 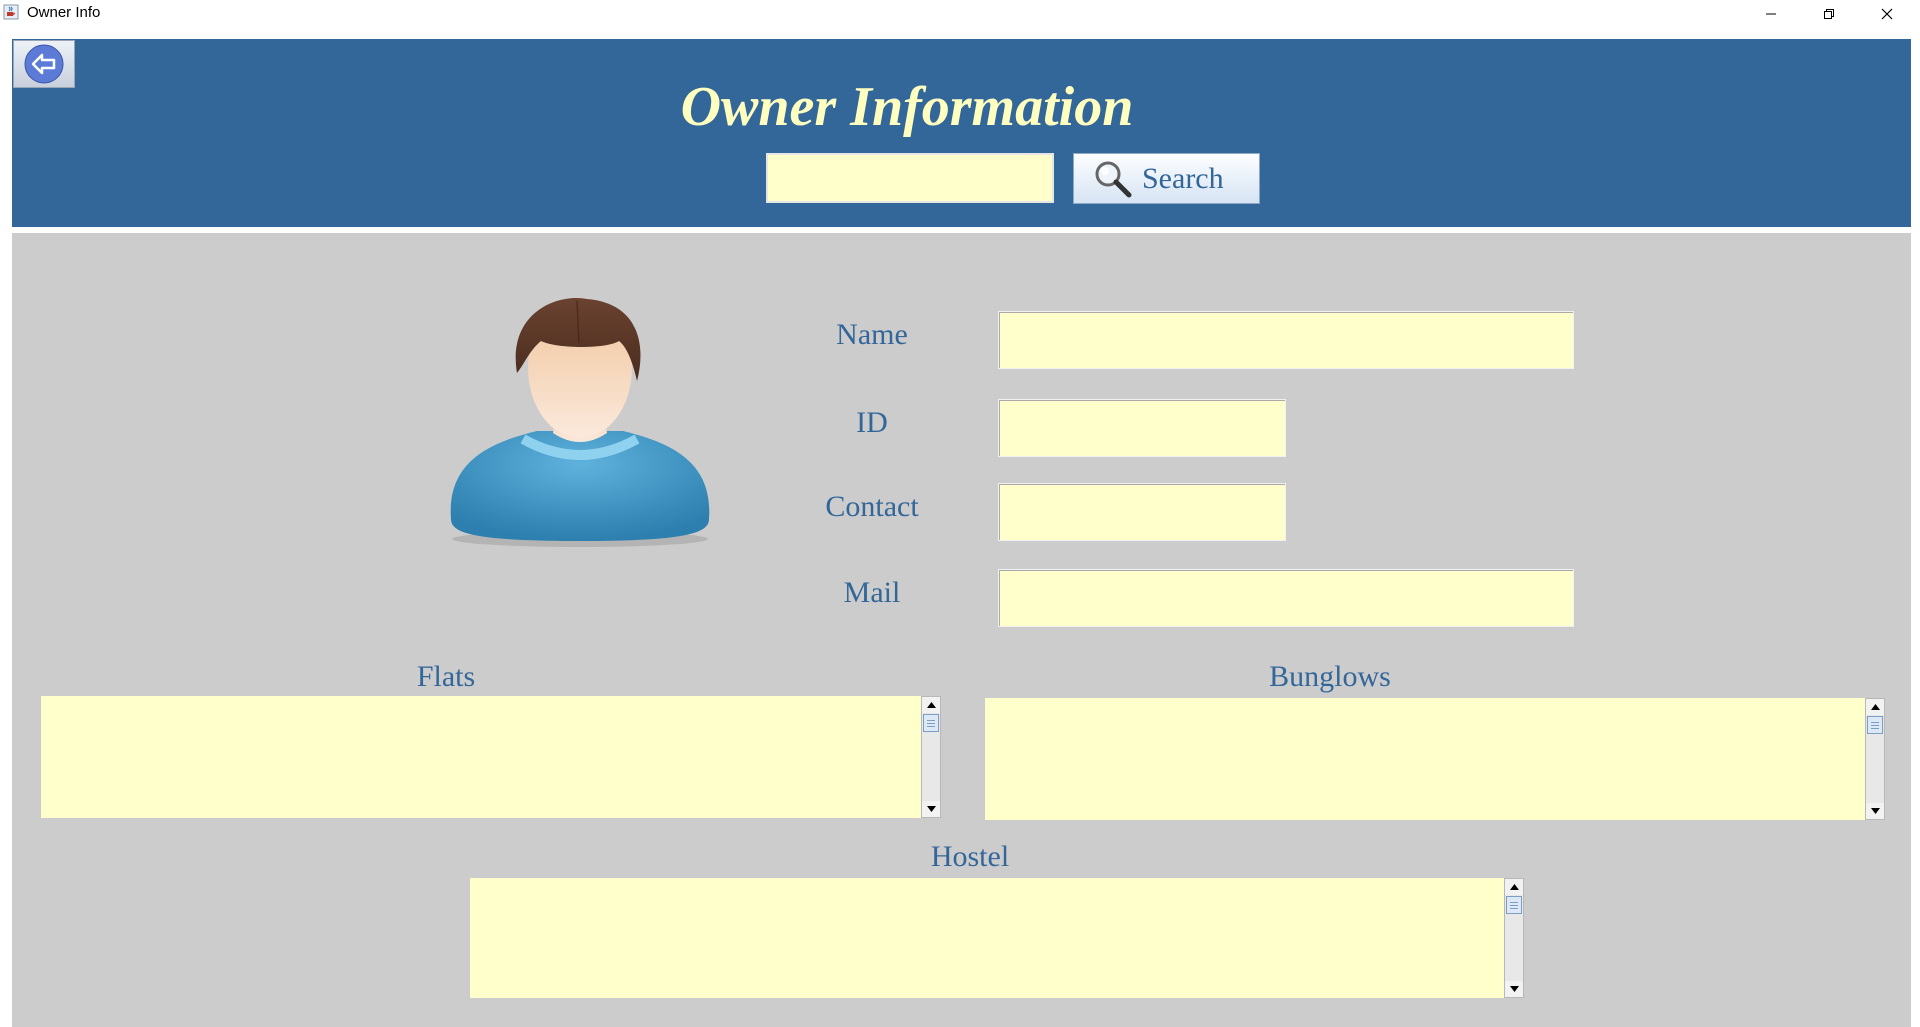 I want to click on window-title-bar: Owner Info, so click(x=960, y=13).